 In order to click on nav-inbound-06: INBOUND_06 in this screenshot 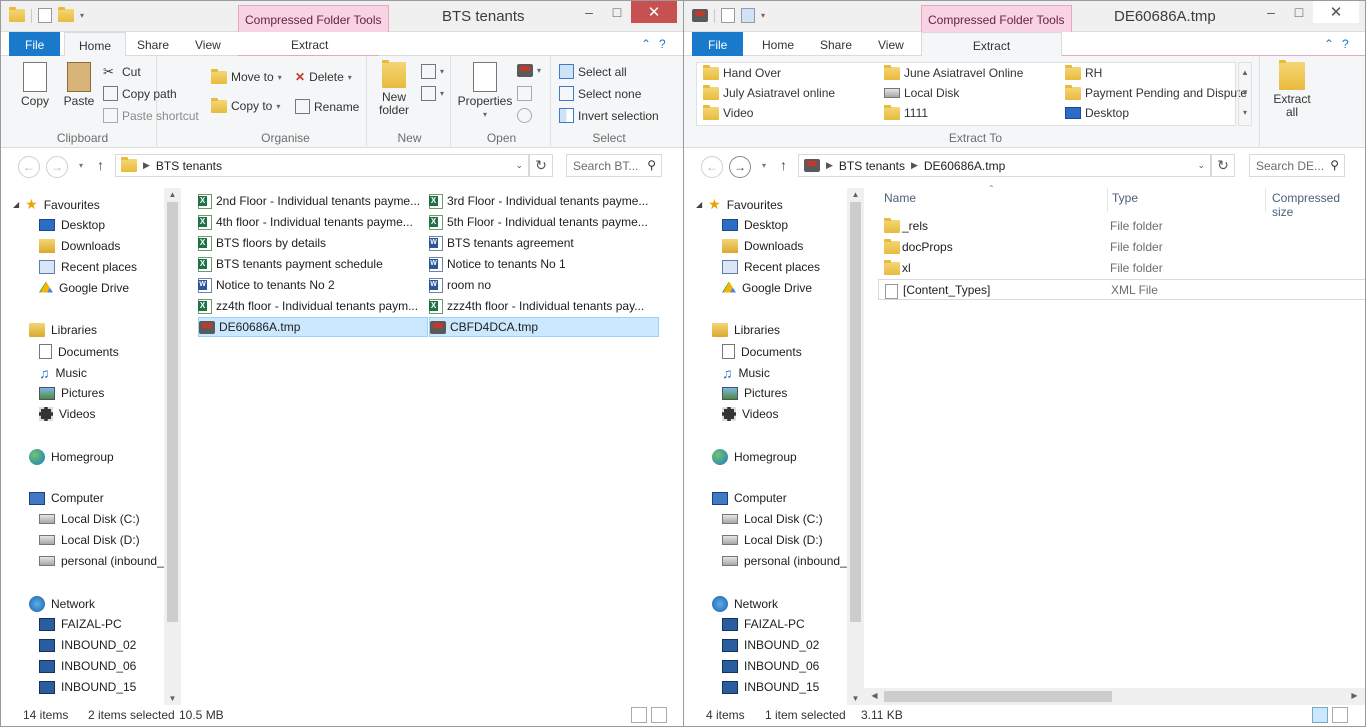, I will do `click(770, 666)`.